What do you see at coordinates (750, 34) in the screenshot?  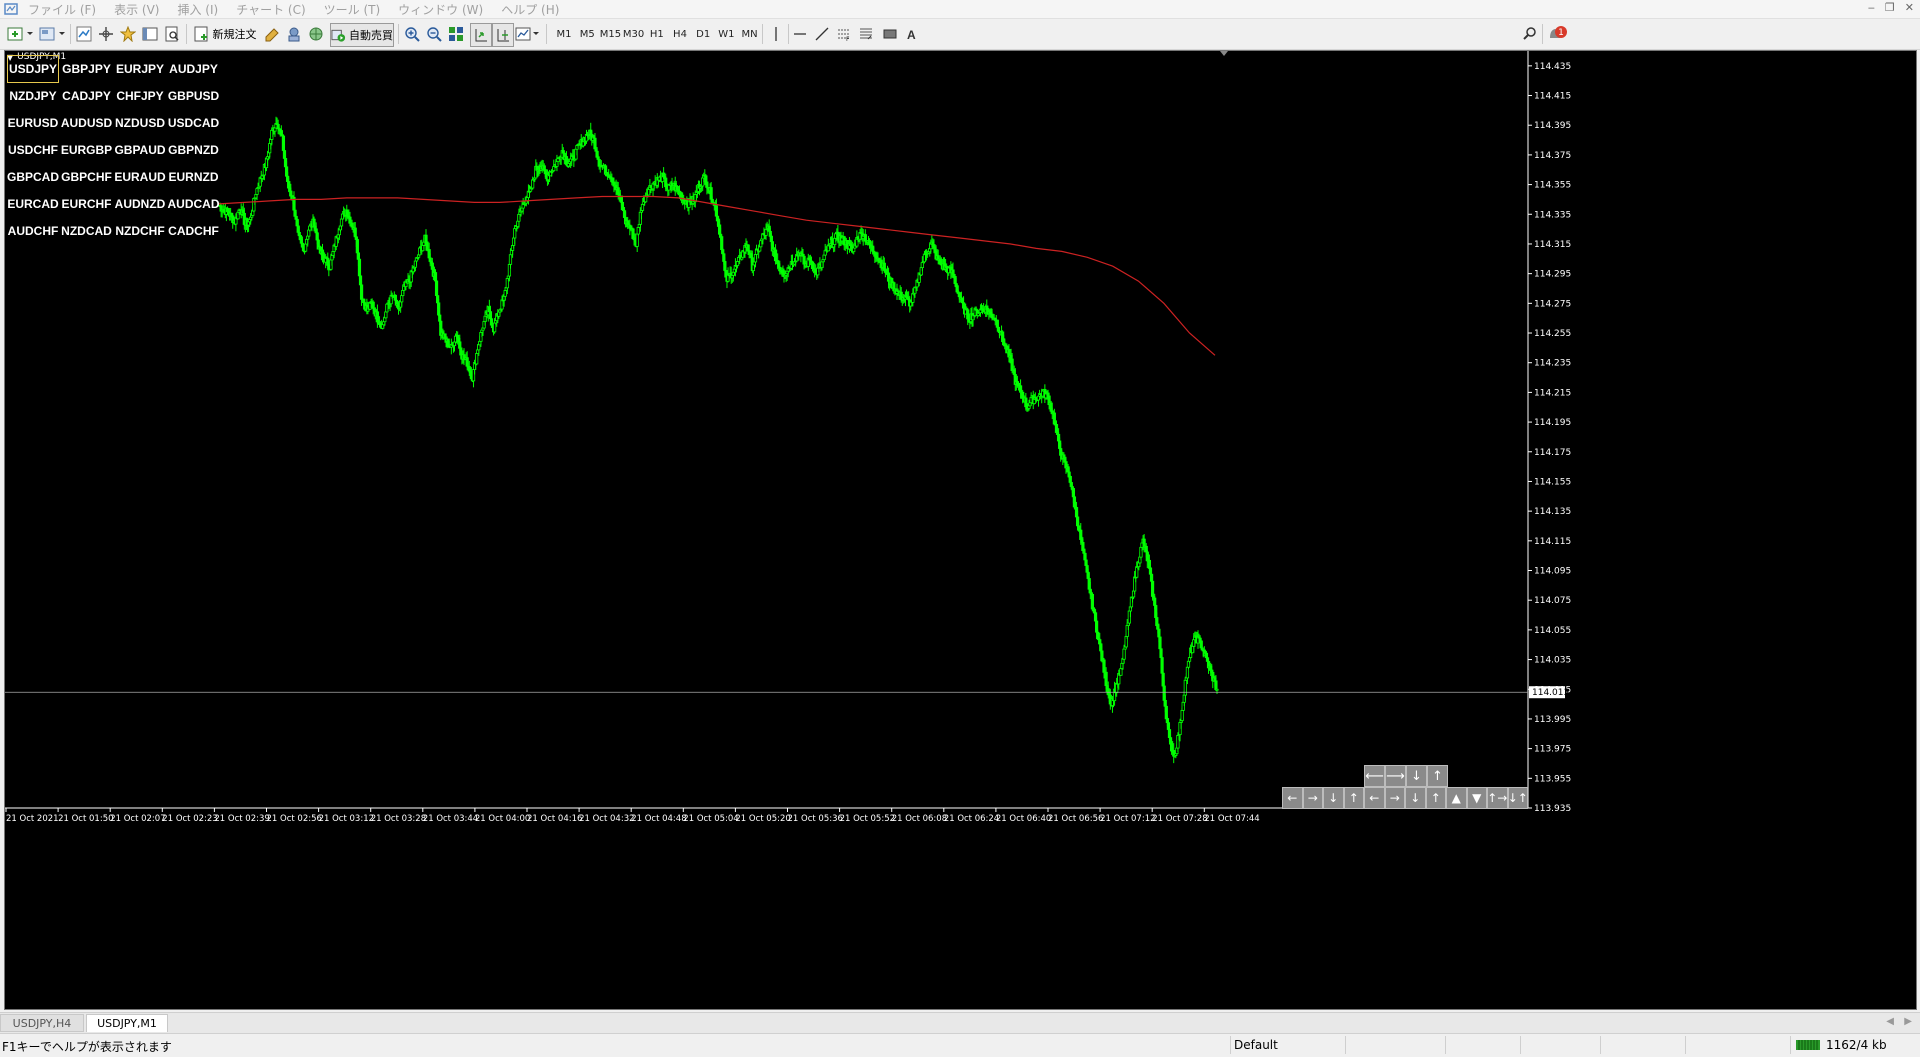 I see `timeframe-button: MN` at bounding box center [750, 34].